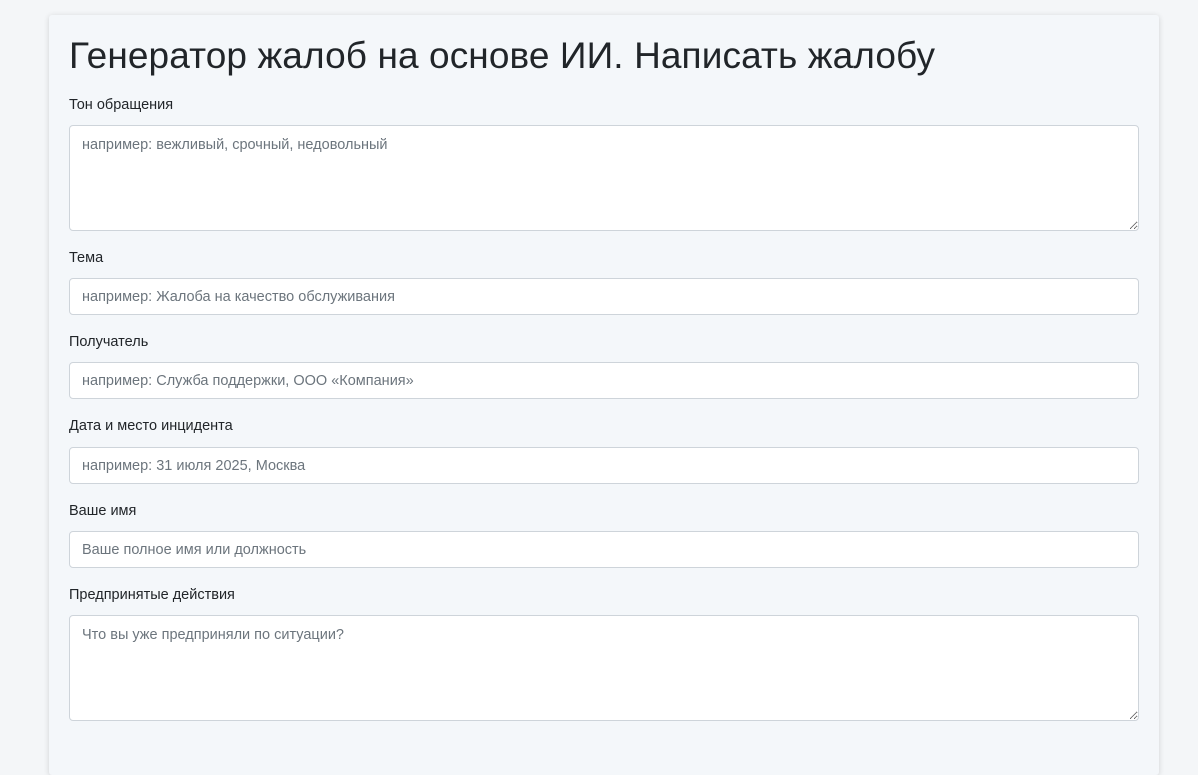  Describe the element at coordinates (151, 426) in the screenshot. I see `incident-label: Дата и место инцидента` at that location.